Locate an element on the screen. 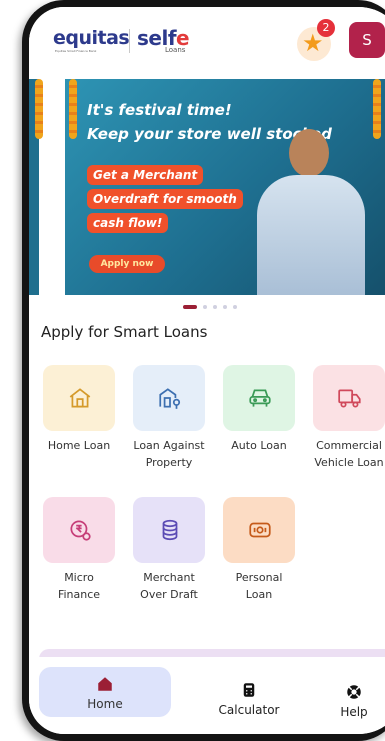 The image size is (385, 741). banner-headline-1: It's festival time! is located at coordinates (159, 110).